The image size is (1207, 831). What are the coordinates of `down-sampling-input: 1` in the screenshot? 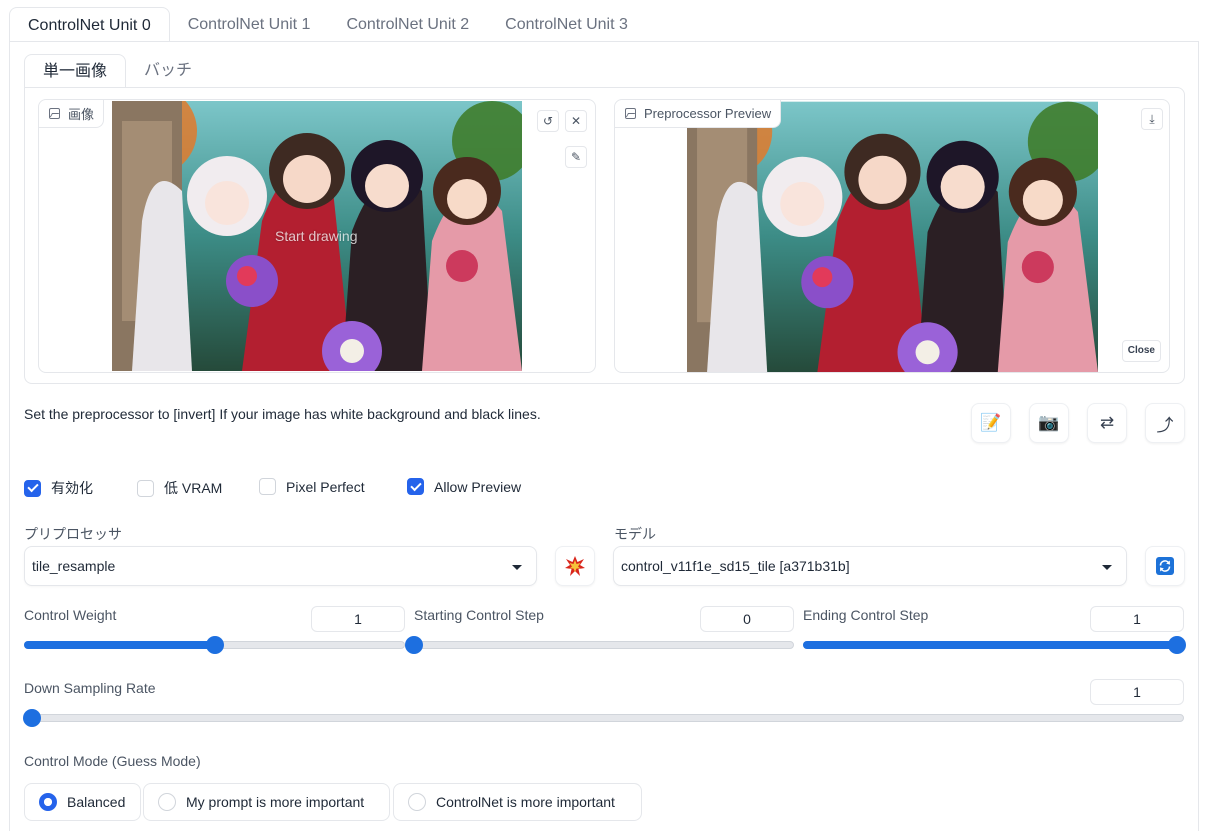 It's located at (1137, 692).